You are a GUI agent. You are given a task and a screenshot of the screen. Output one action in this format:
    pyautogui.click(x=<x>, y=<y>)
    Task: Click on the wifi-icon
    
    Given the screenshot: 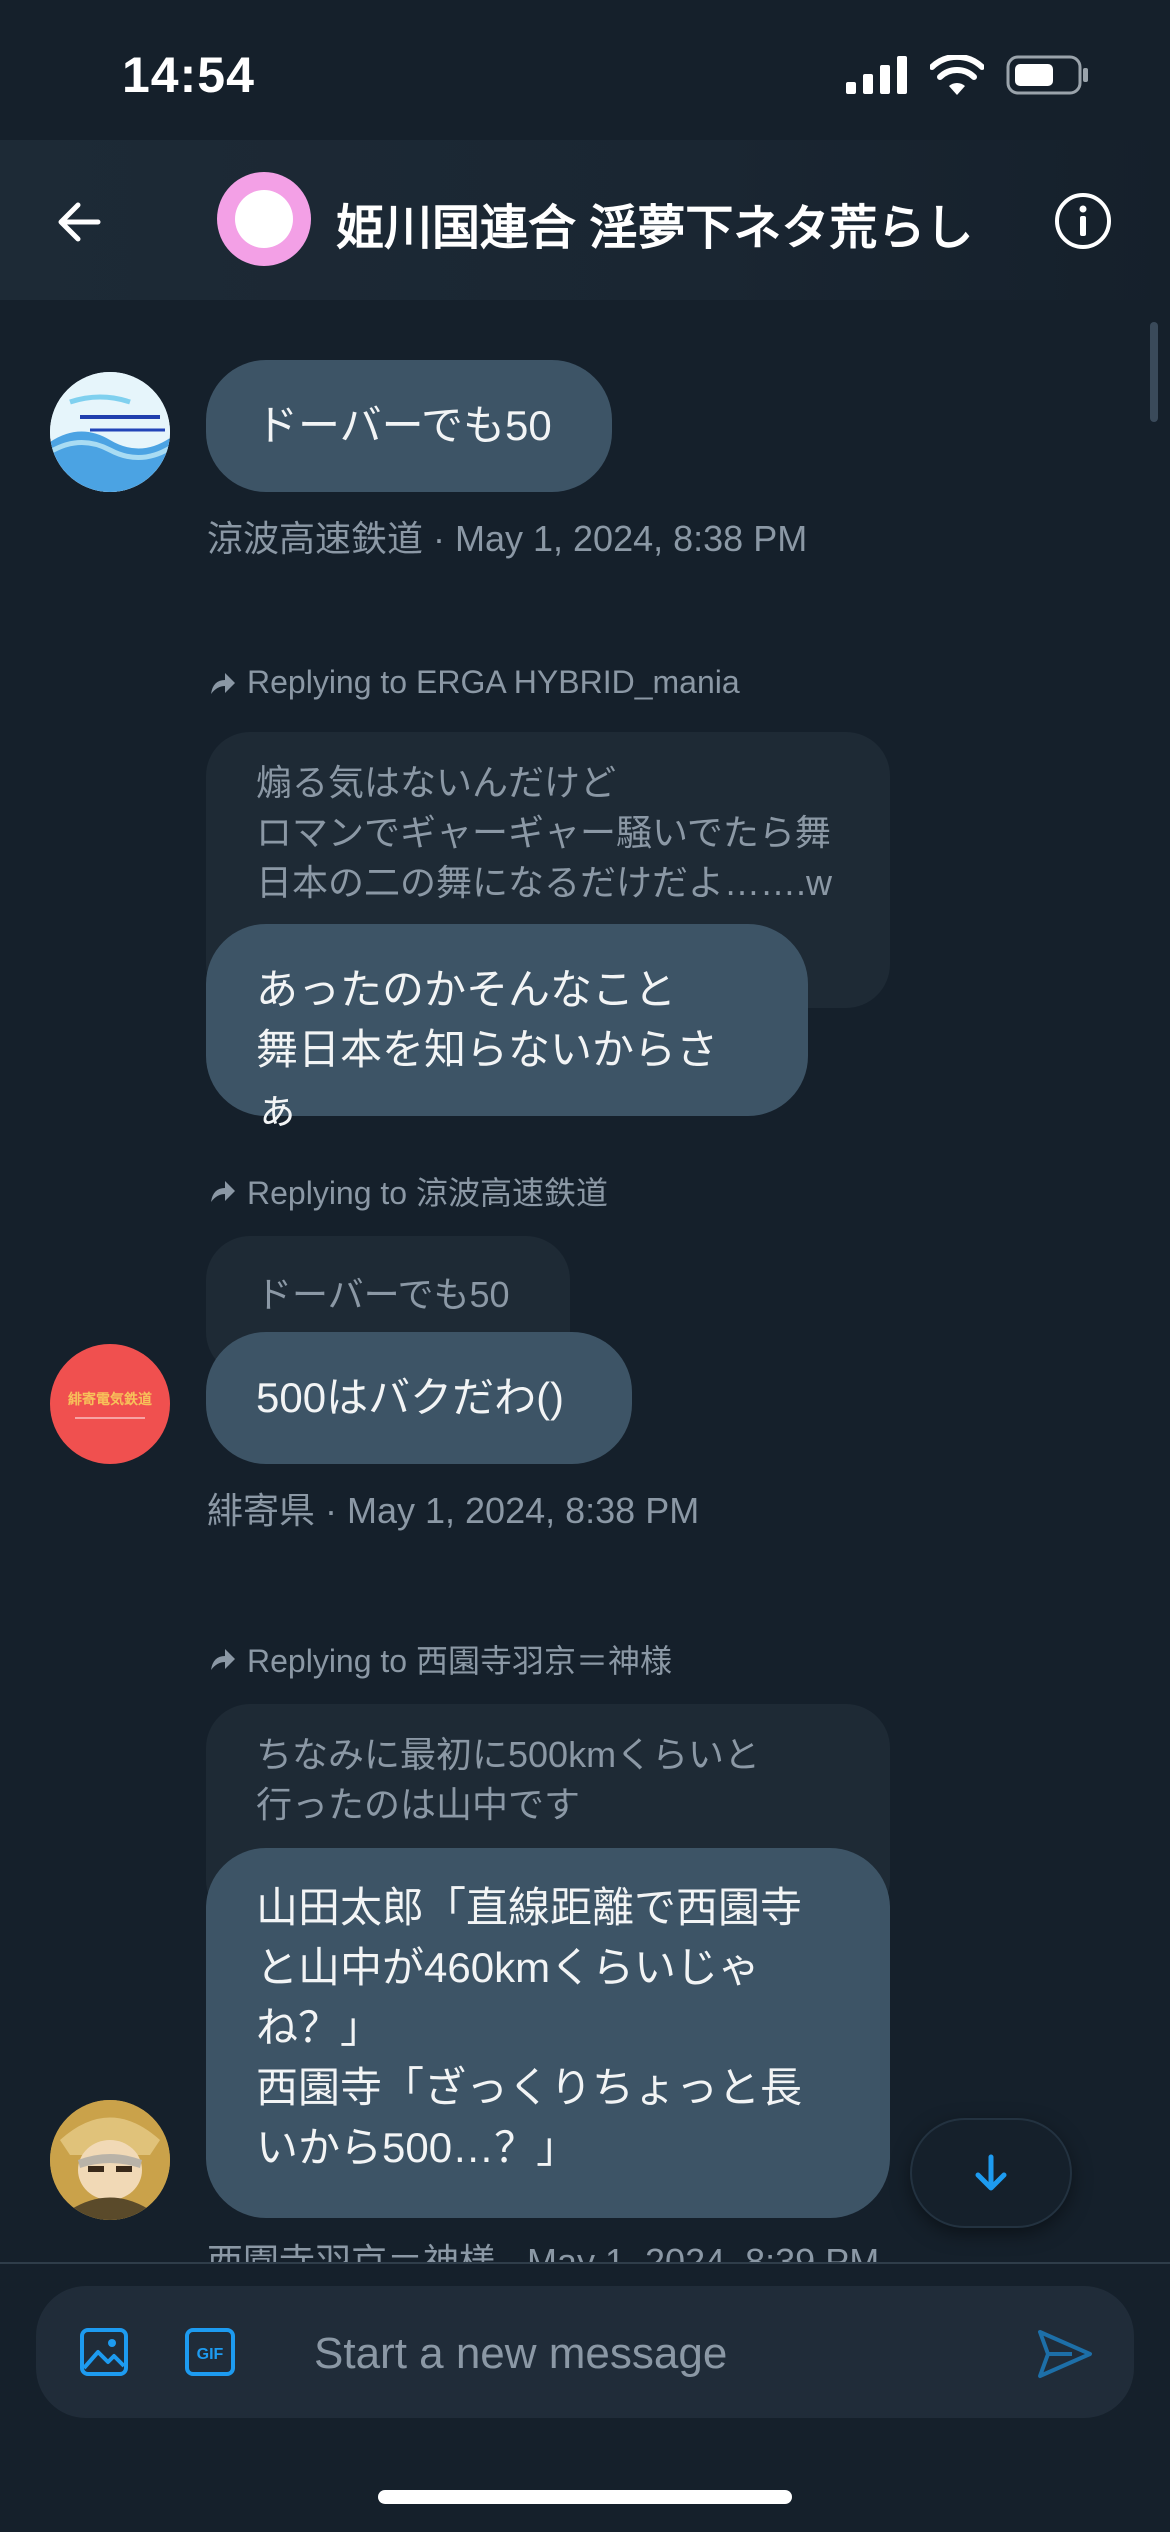 What is the action you would take?
    pyautogui.click(x=957, y=75)
    